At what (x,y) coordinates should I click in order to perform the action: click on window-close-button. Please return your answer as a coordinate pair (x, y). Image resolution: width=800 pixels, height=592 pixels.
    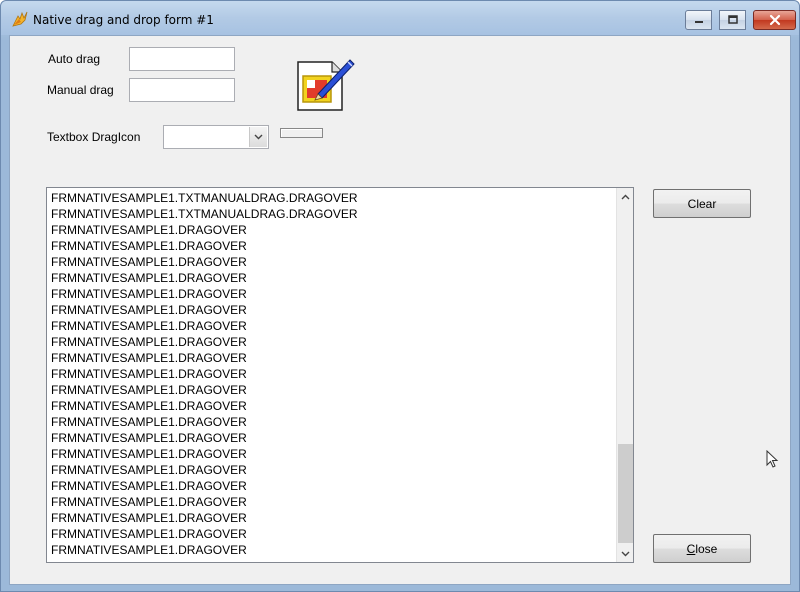
    Looking at the image, I should click on (774, 20).